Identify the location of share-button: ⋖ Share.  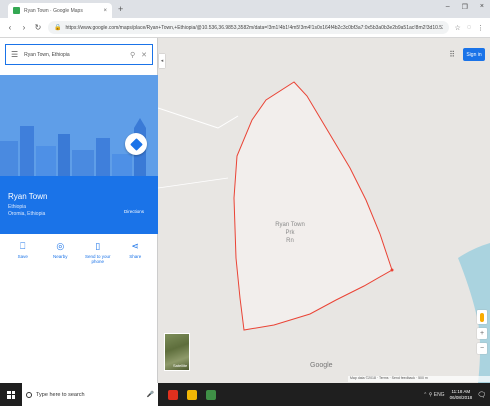
(135, 259).